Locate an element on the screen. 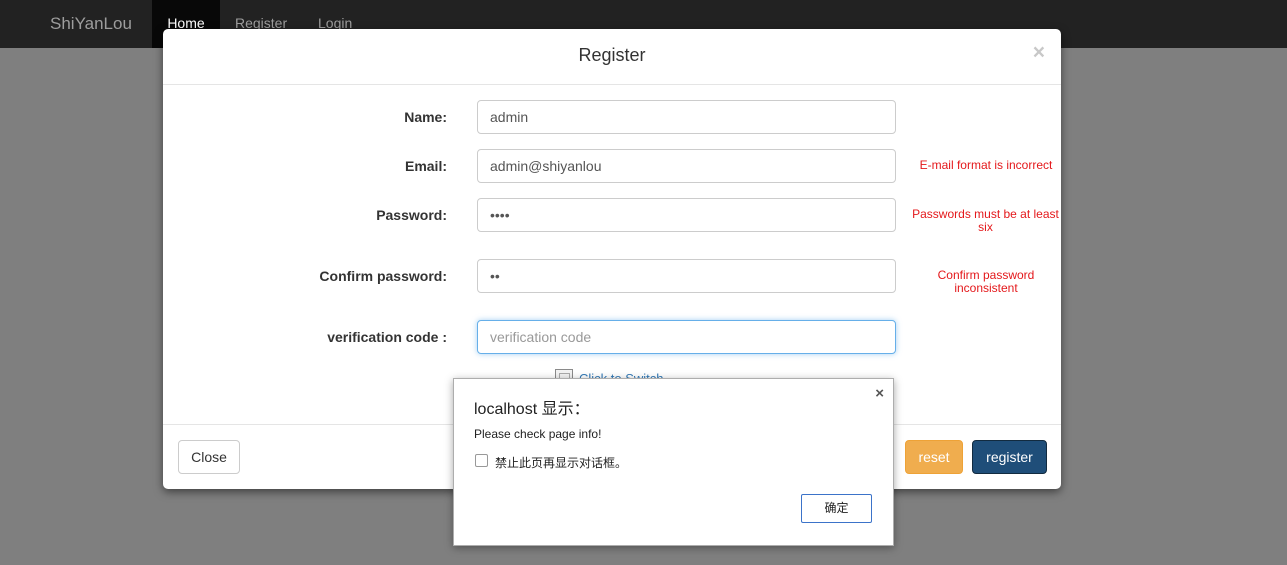  password-error: Passwords must be at least six is located at coordinates (985, 221).